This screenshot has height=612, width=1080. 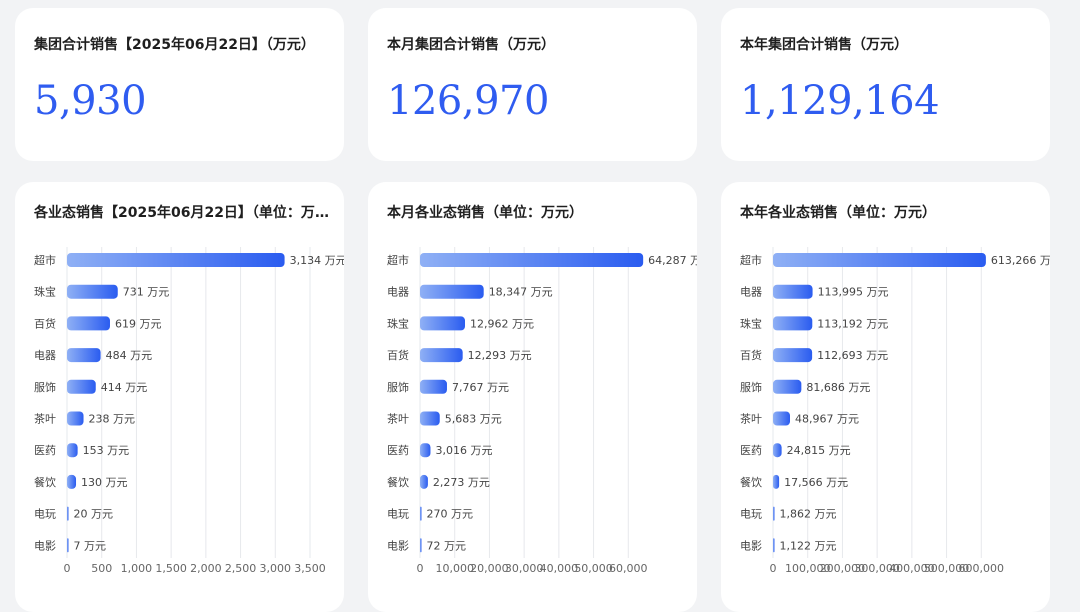 I want to click on data-label: 619 万元, so click(x=138, y=323).